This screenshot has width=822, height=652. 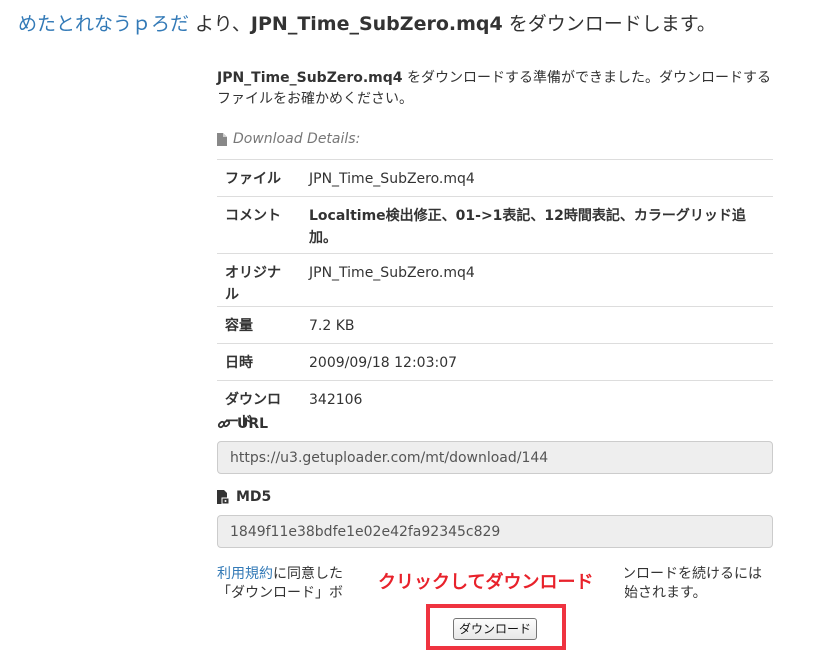 I want to click on details-title-text: Download Details:, so click(x=297, y=139).